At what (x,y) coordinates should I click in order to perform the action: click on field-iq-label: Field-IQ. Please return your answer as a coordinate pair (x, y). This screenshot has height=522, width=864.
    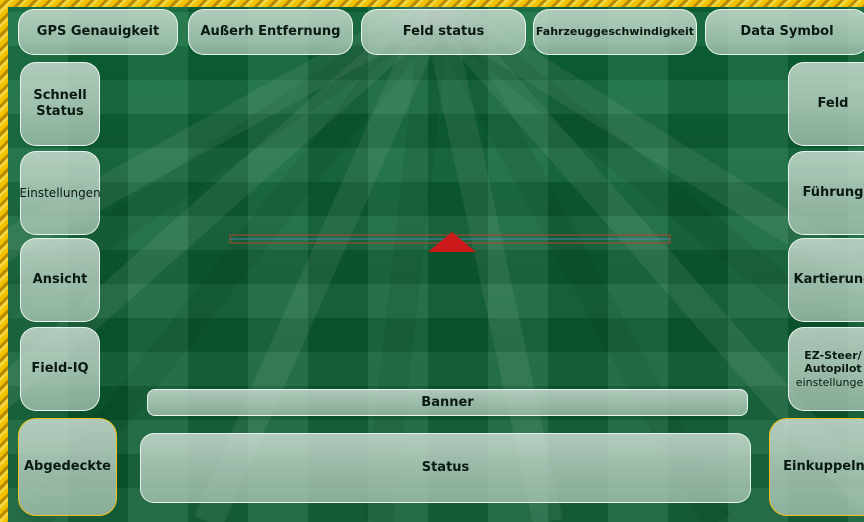
    Looking at the image, I should click on (60, 369).